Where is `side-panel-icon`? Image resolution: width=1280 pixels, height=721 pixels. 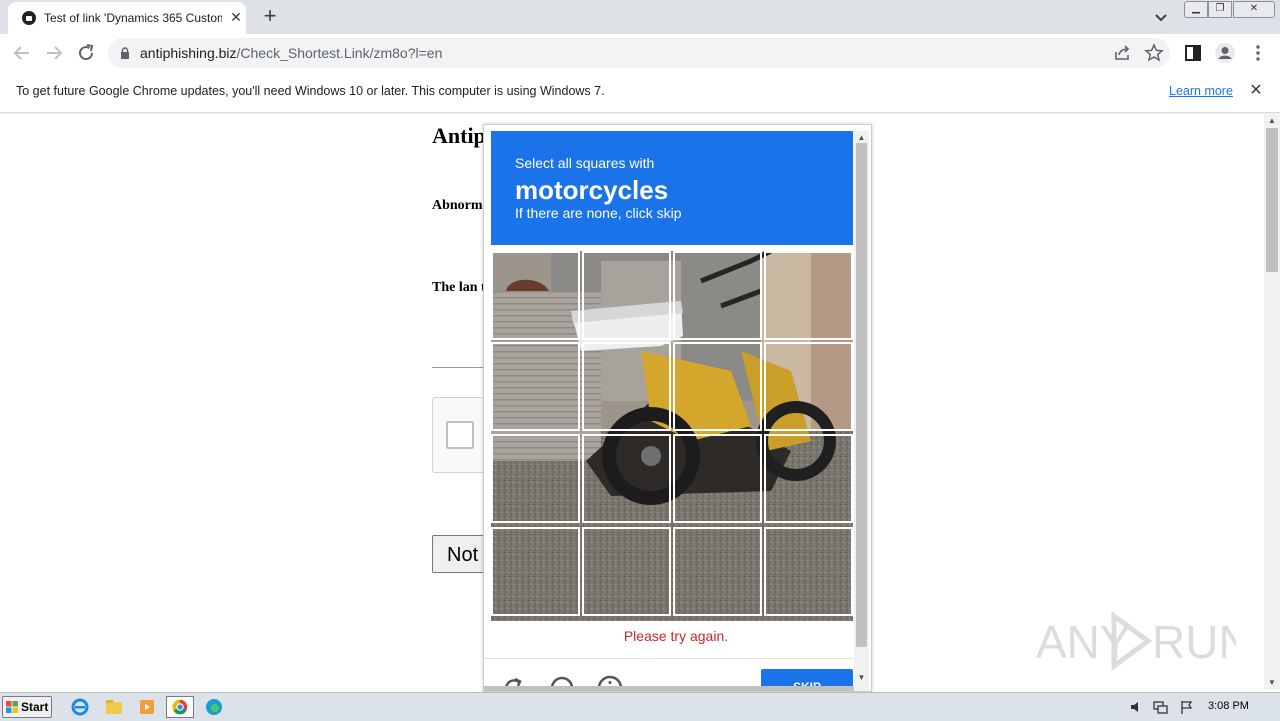 side-panel-icon is located at coordinates (1193, 53).